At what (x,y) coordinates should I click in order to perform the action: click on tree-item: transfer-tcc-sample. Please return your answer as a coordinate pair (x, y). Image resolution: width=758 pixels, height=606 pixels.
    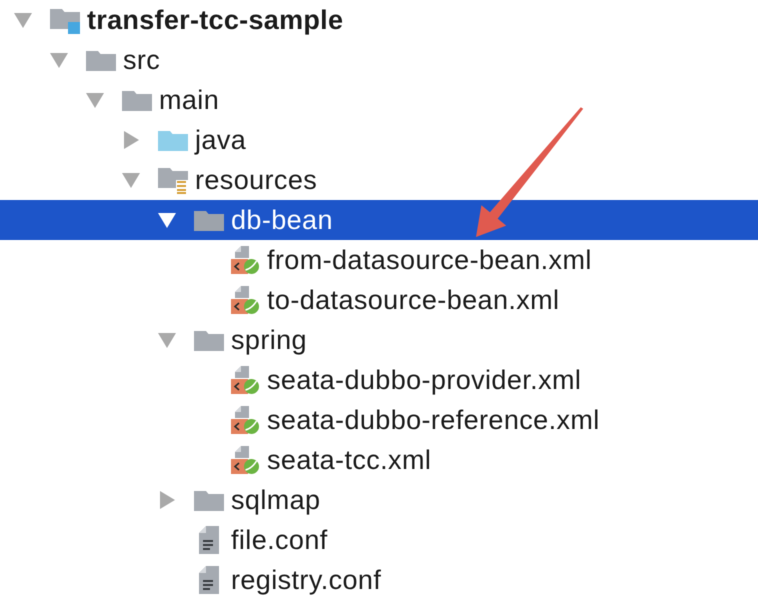
    Looking at the image, I should click on (181, 20).